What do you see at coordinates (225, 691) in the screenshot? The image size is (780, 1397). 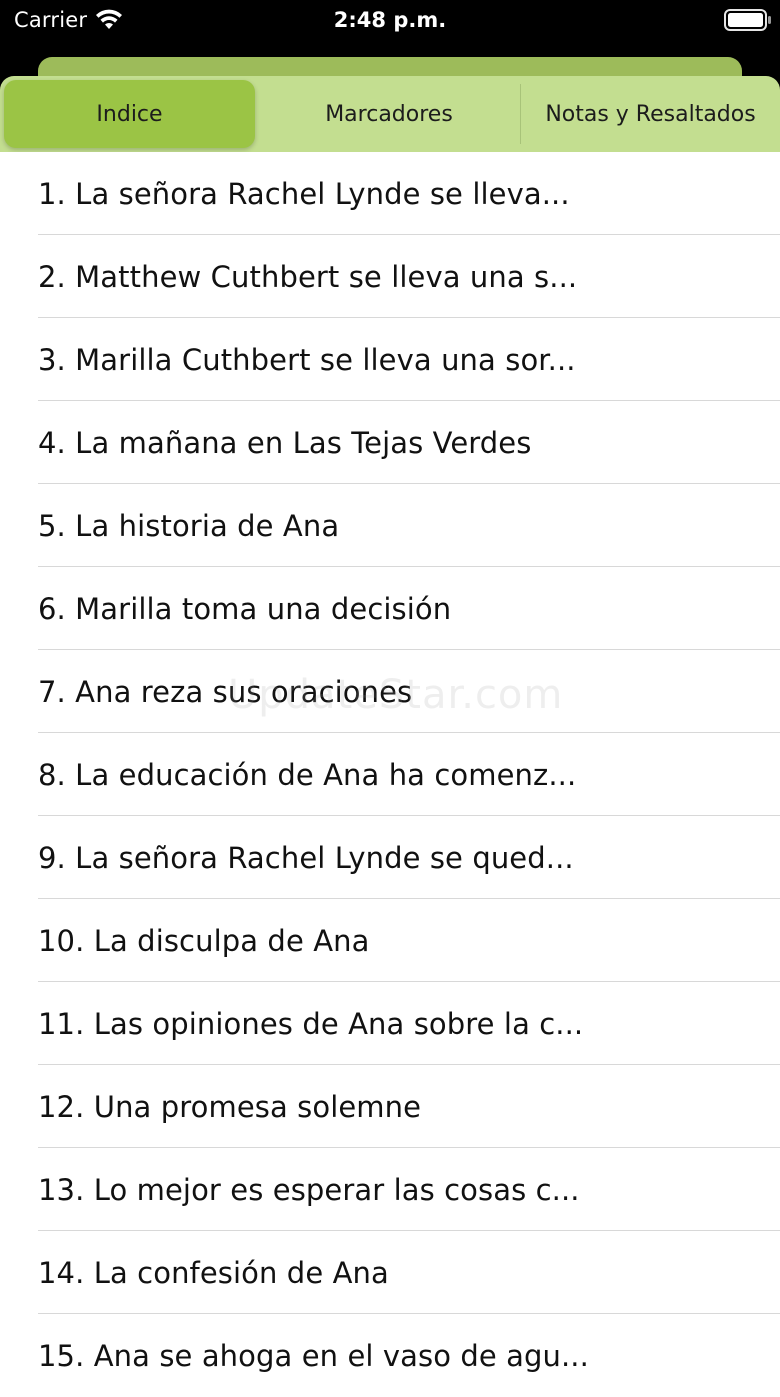 I see `chapter-title: 7. Ana reza sus oraciones` at bounding box center [225, 691].